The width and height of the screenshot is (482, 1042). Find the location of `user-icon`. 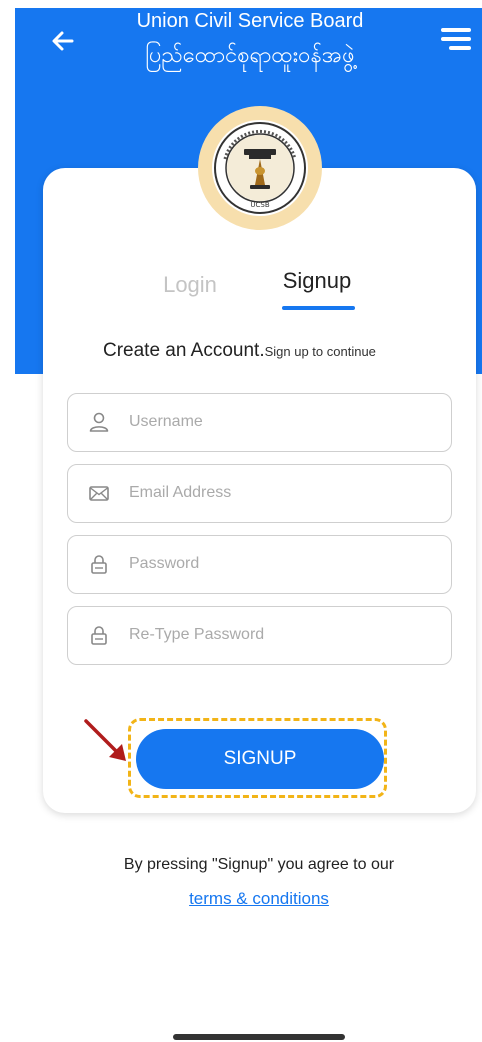

user-icon is located at coordinates (99, 422).